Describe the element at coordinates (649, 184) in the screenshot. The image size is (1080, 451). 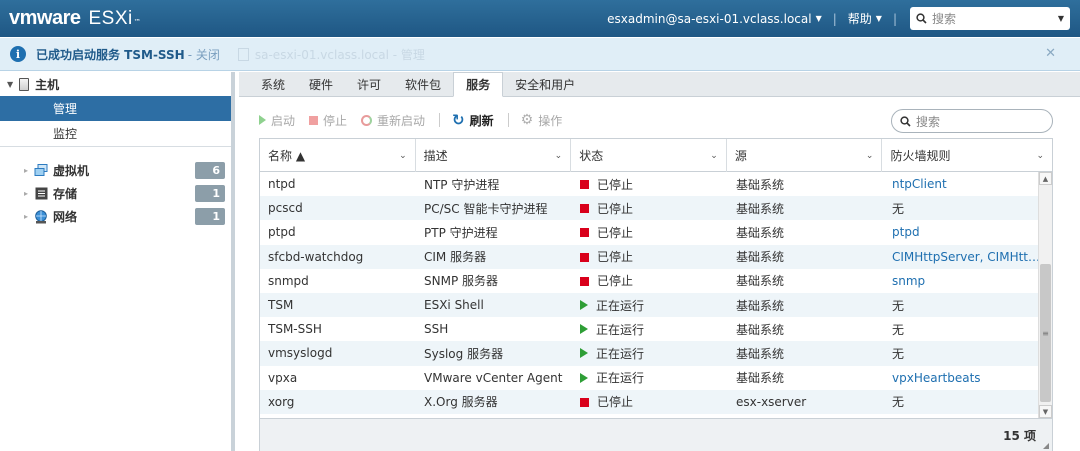
I see `table-row: ntpd NTP 守护进程 已停止 基础系统 ntpClient` at that location.